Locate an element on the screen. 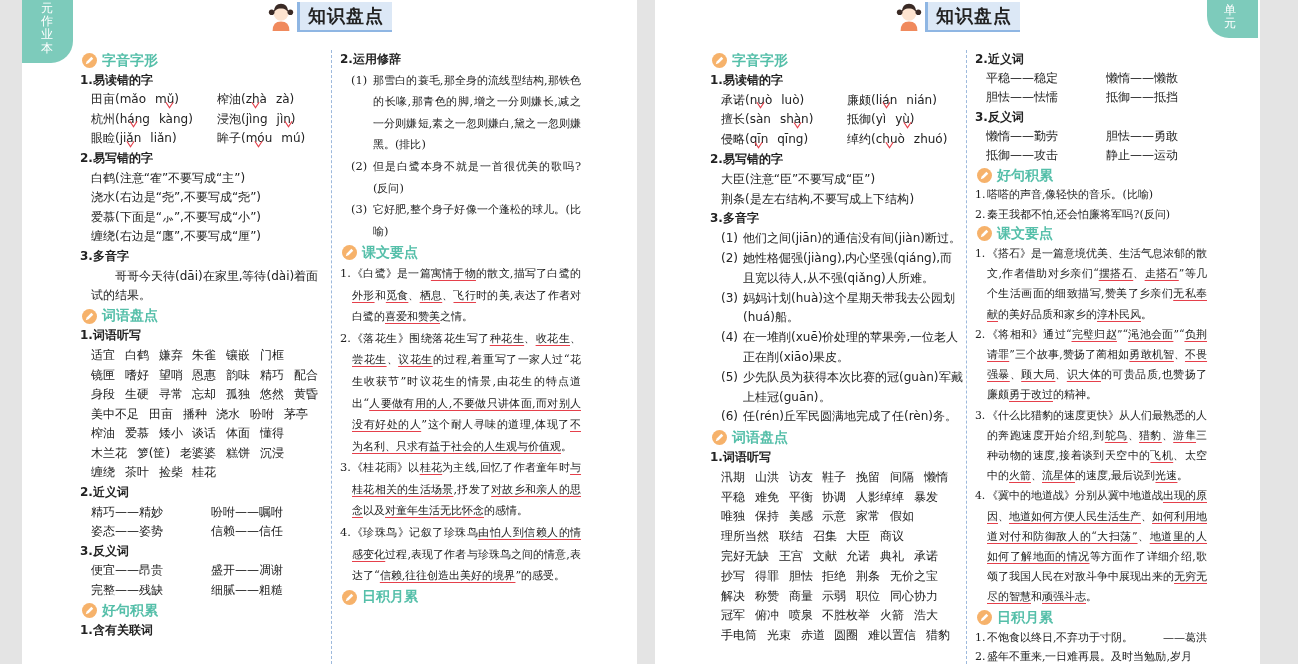  item-number: 2. is located at coordinates (346, 338).